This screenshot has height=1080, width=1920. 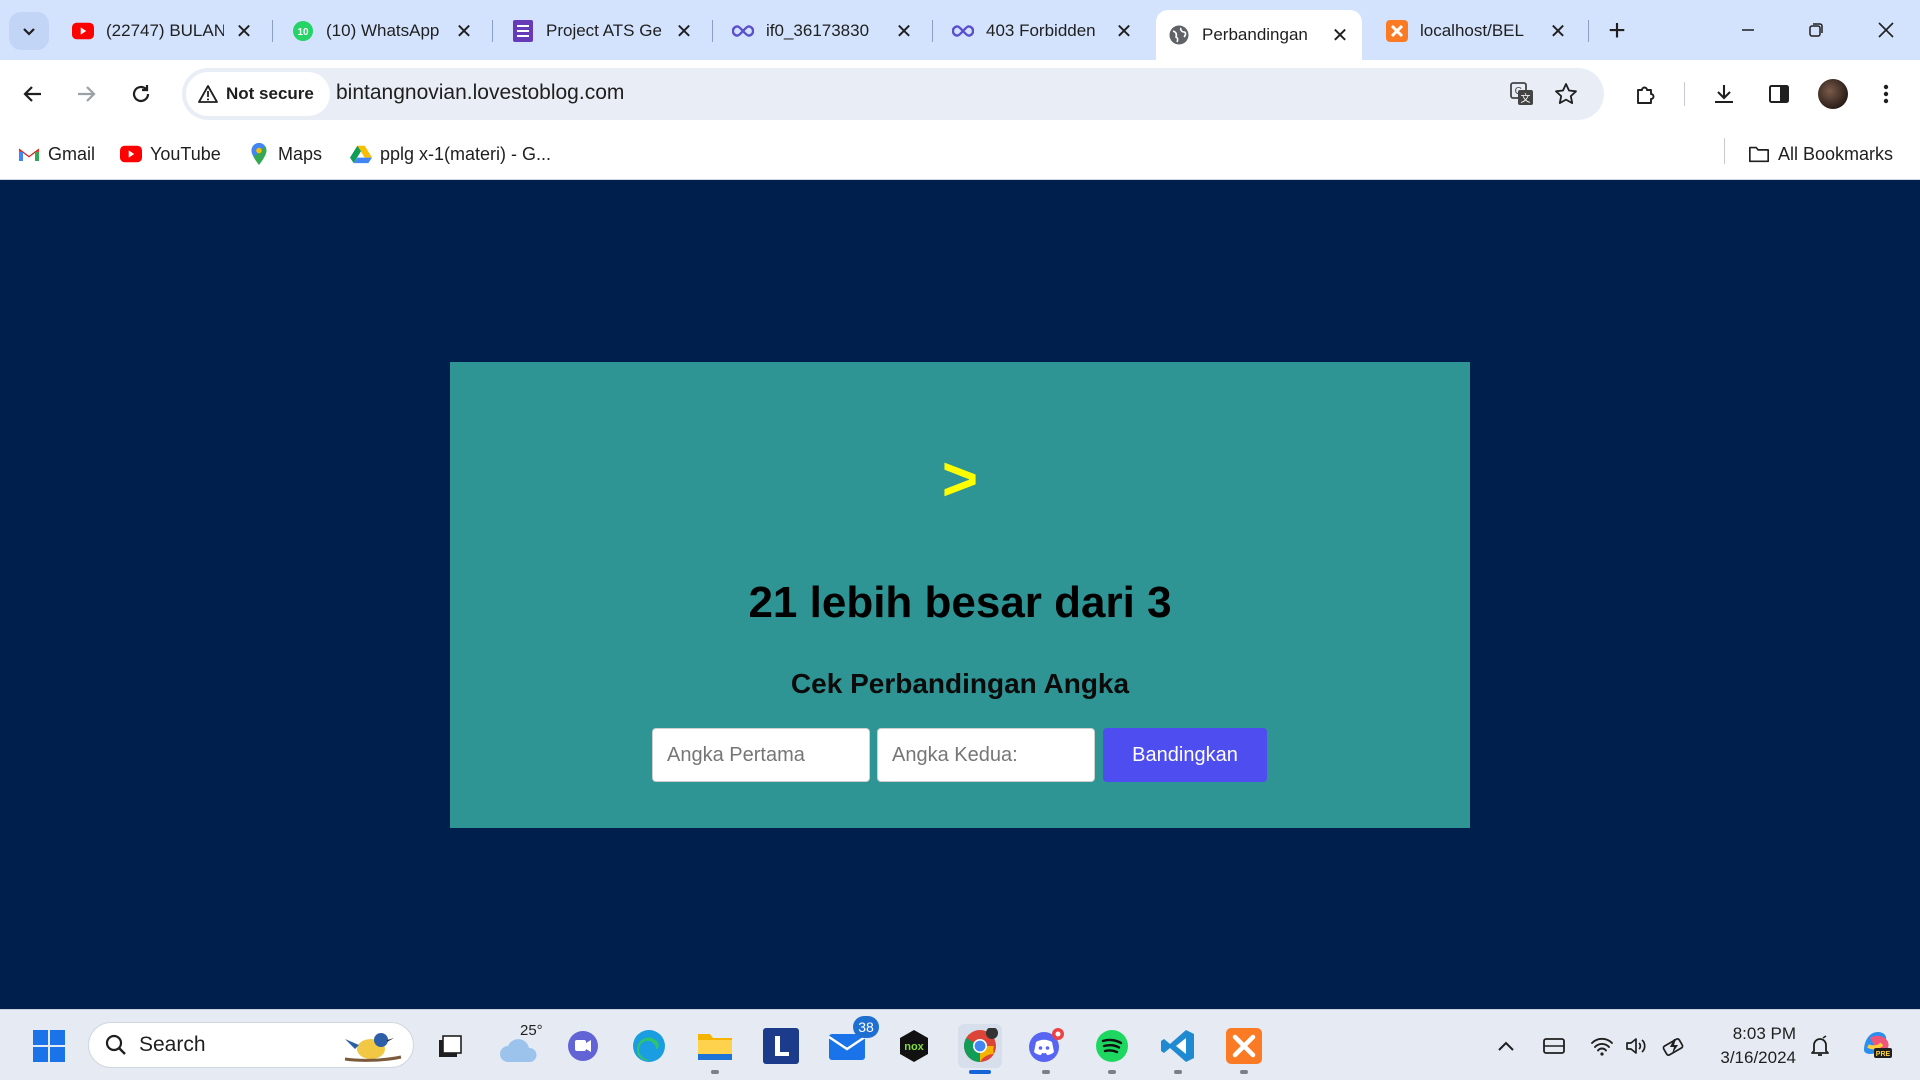 I want to click on touch-keyboard-button, so click(x=1554, y=1046).